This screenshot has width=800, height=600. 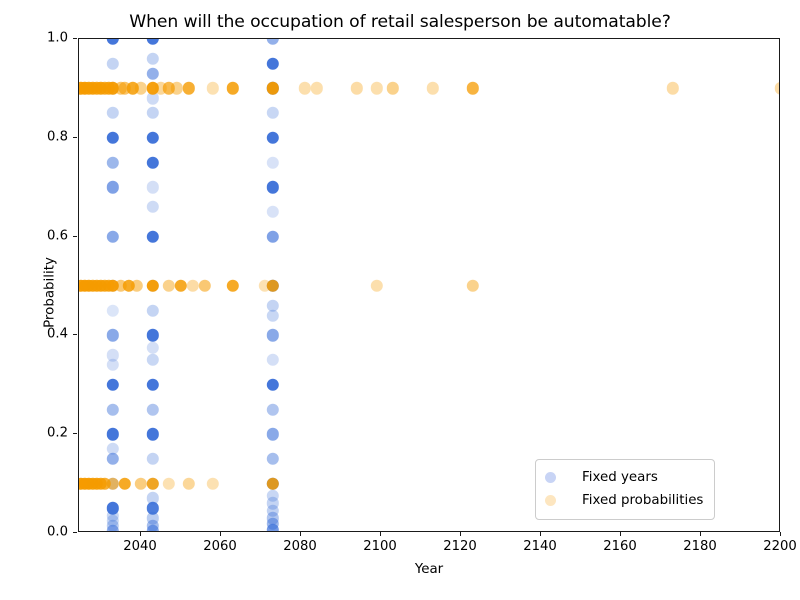 I want to click on y-axis-tick-label: 1.0, so click(x=57, y=38).